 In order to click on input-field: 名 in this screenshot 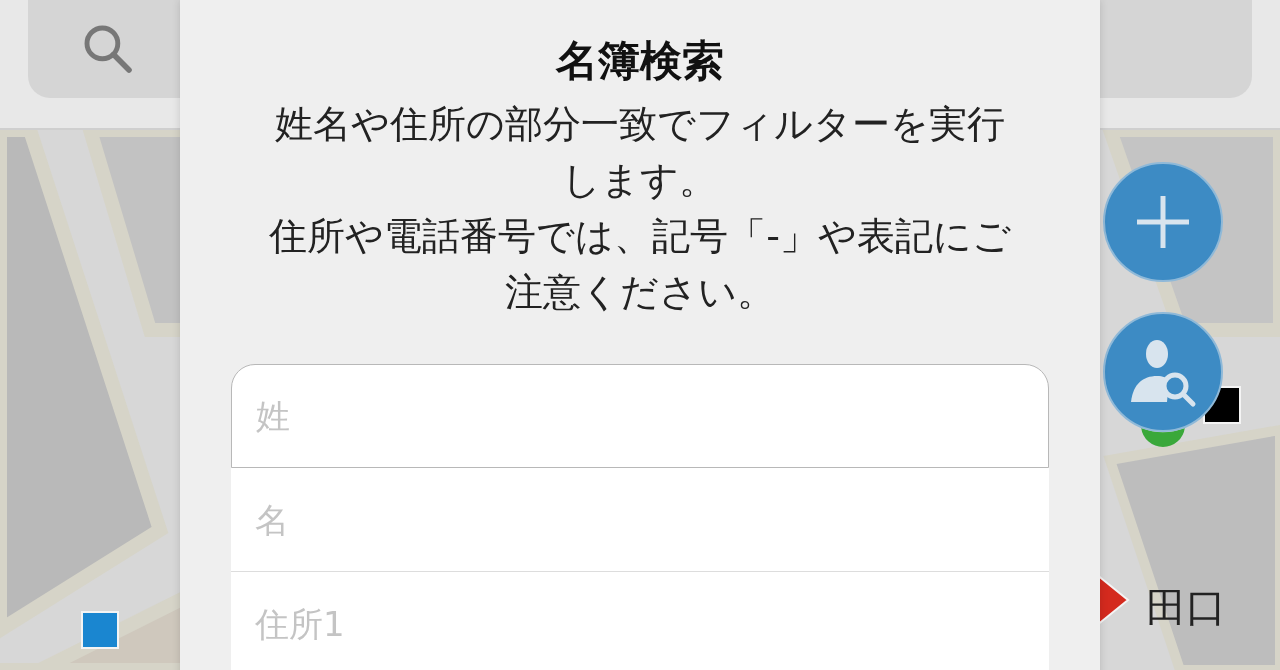, I will do `click(640, 520)`.